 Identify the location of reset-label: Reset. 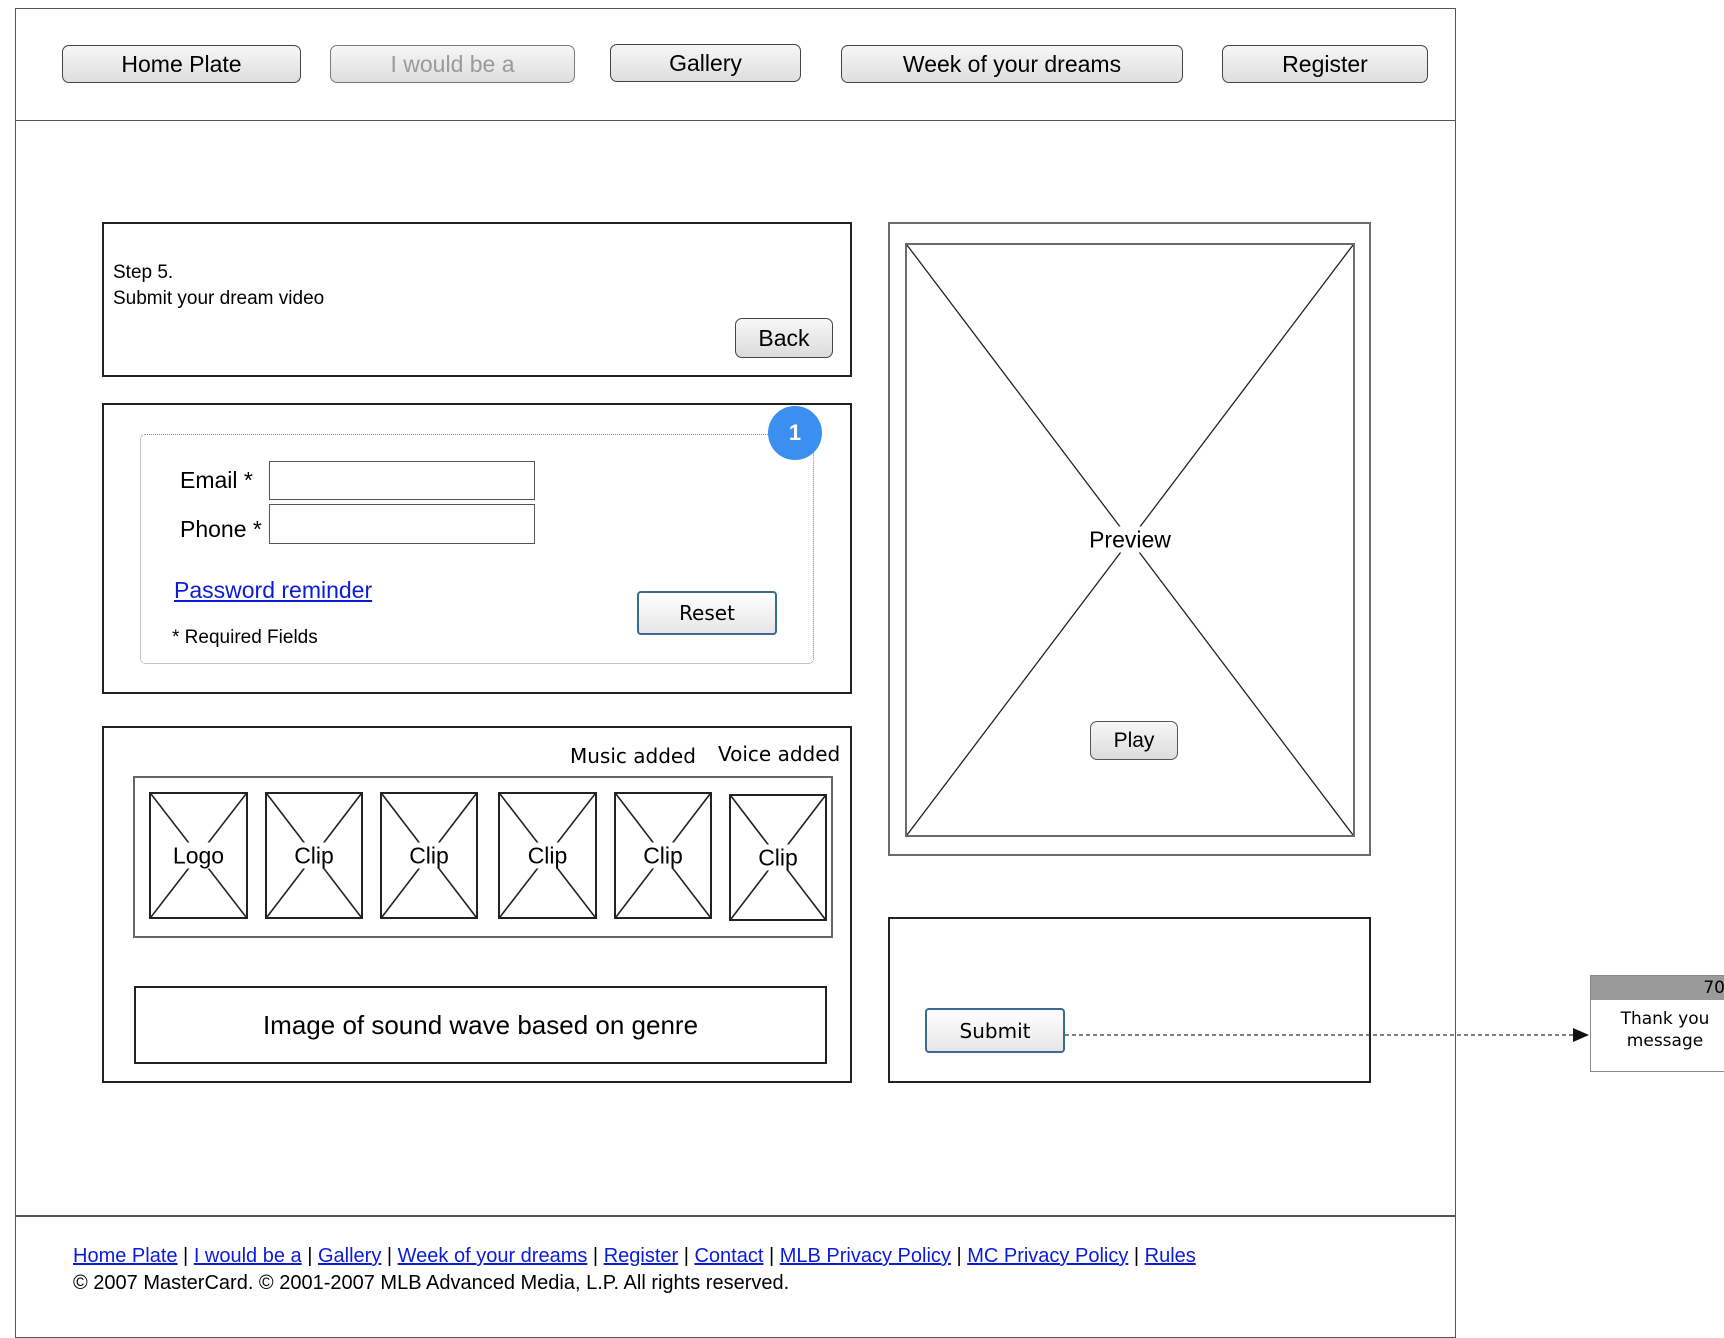
(707, 613).